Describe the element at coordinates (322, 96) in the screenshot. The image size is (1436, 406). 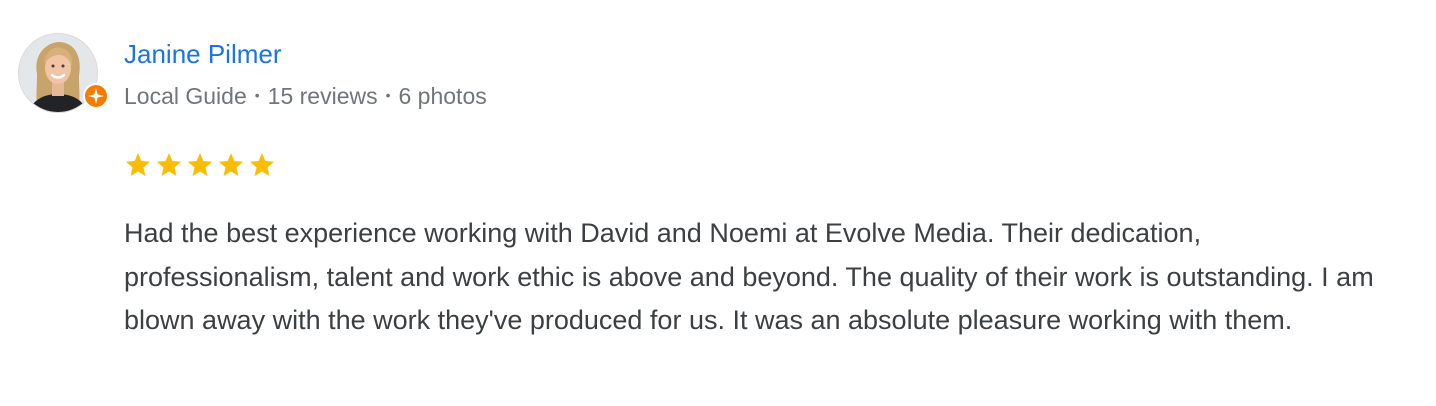
I see `review-count: 15 reviews` at that location.